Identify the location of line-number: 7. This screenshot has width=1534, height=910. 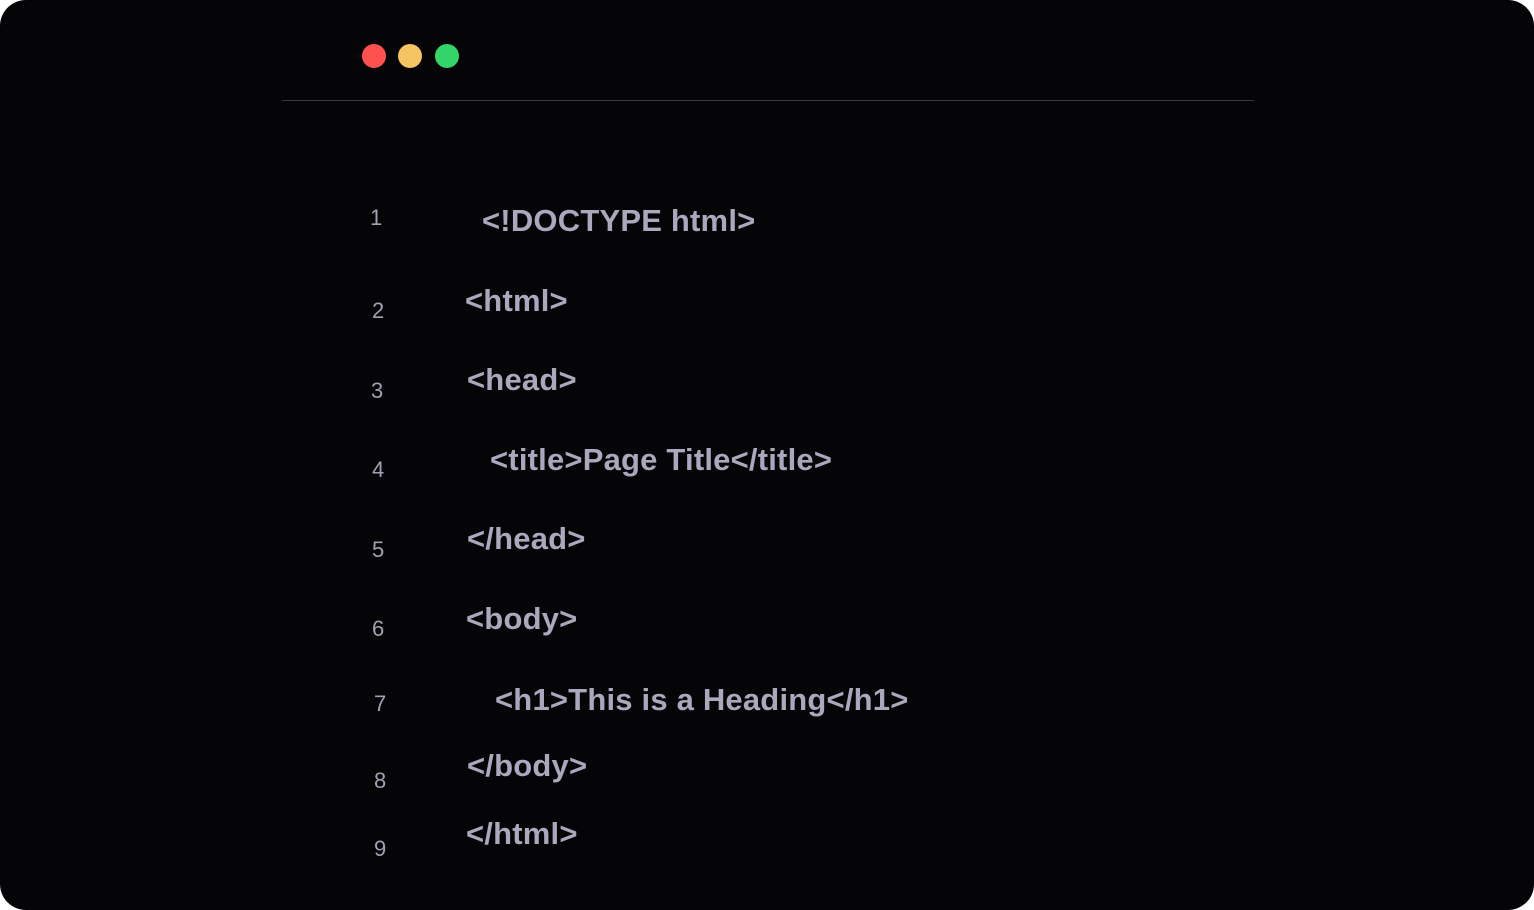
(380, 703).